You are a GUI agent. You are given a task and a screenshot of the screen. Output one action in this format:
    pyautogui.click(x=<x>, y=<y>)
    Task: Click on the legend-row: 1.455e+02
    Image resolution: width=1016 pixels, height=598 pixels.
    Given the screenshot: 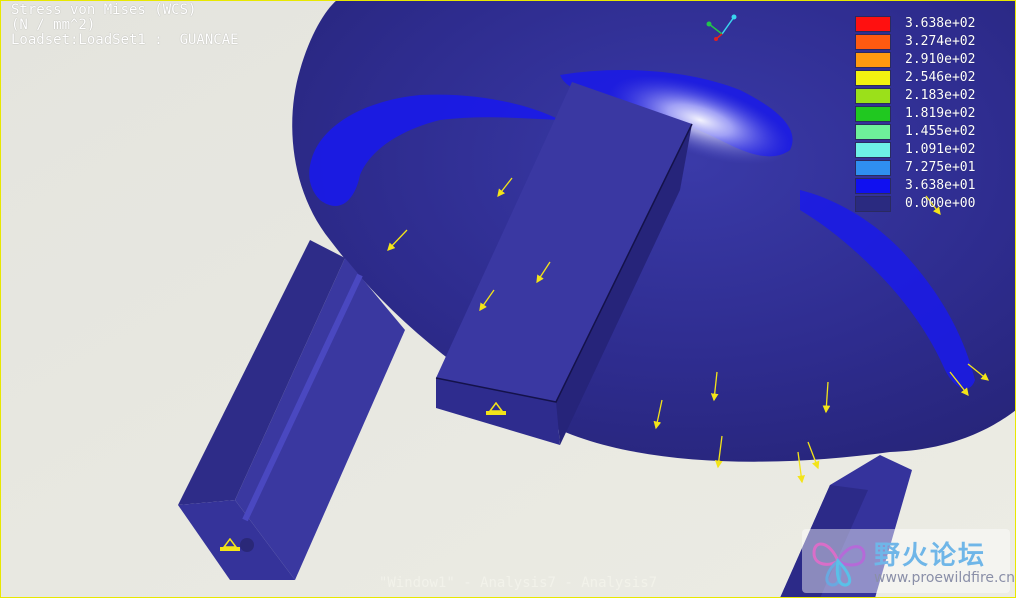 What is the action you would take?
    pyautogui.click(x=933, y=132)
    